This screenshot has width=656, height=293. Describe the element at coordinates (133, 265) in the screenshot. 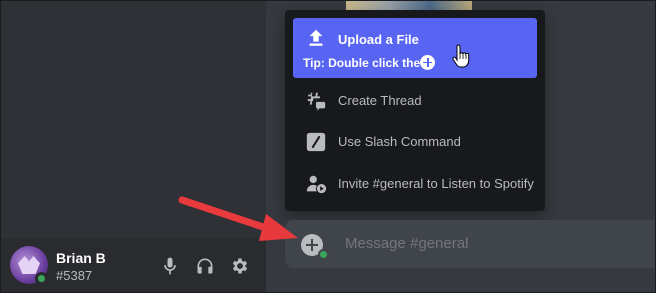

I see `user-panel: Brian B #5387` at that location.